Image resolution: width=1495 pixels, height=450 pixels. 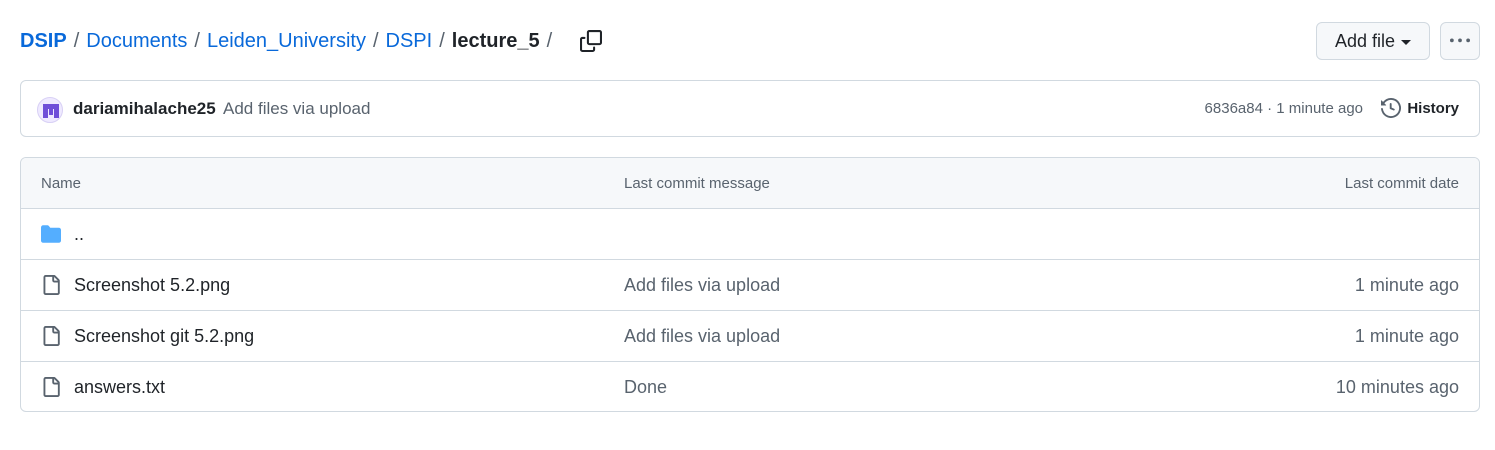 What do you see at coordinates (1397, 387) in the screenshot?
I see `commit-date: 10 minutes ago` at bounding box center [1397, 387].